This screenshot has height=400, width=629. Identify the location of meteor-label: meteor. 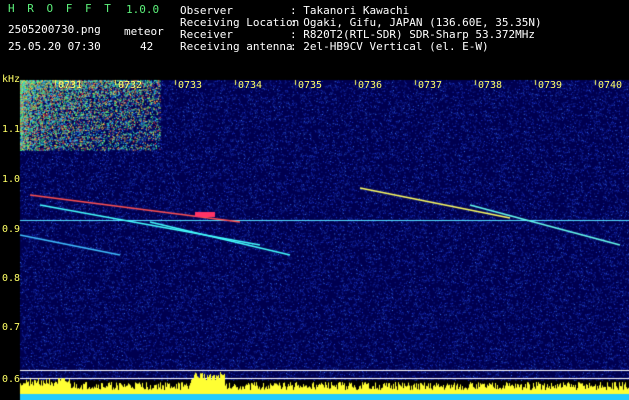
(144, 31).